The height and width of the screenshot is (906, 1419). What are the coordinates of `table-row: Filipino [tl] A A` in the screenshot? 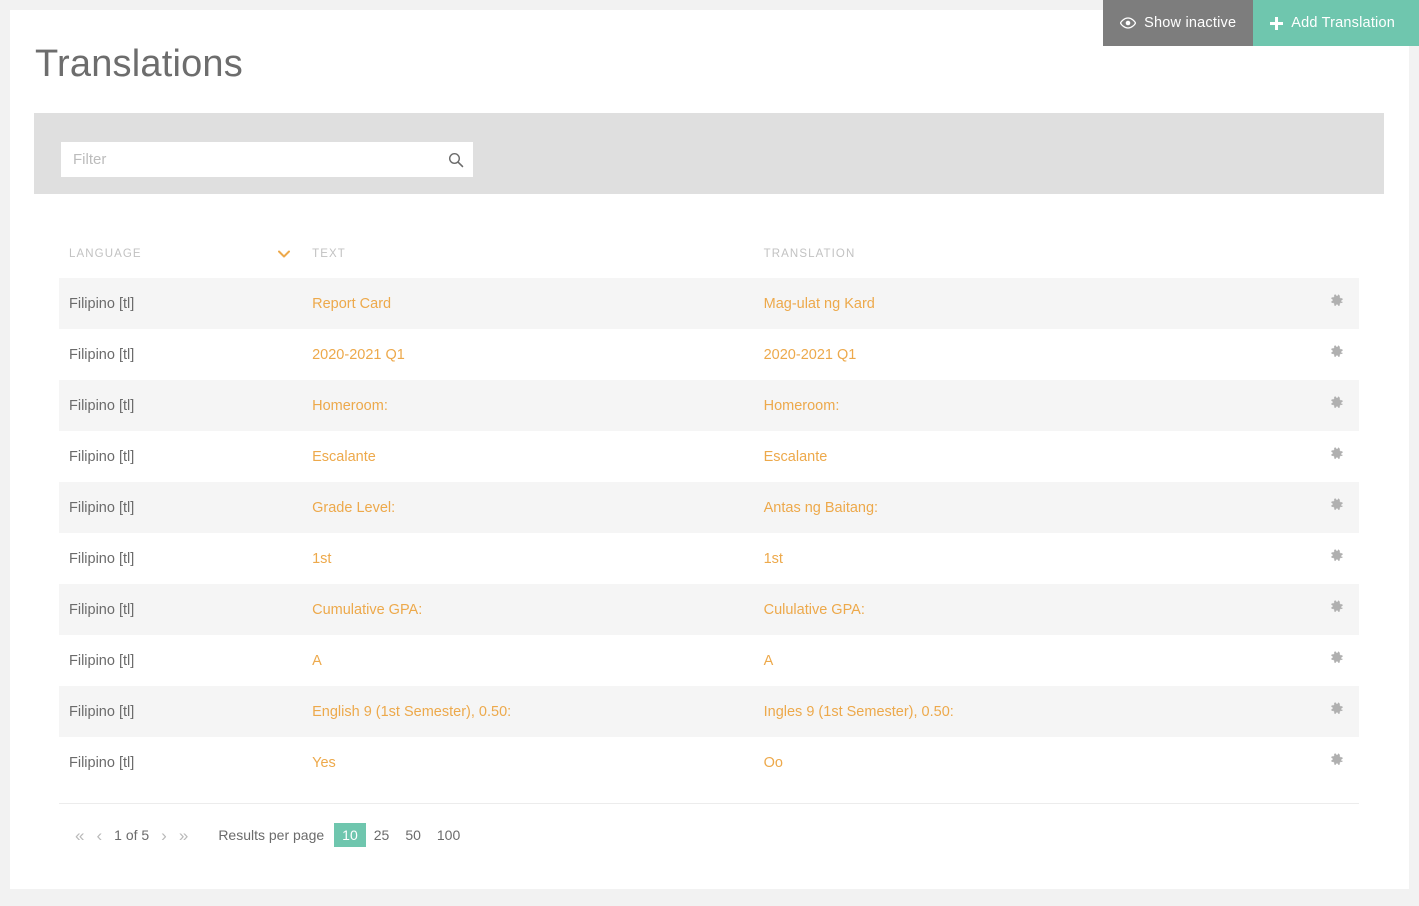 It's located at (709, 660).